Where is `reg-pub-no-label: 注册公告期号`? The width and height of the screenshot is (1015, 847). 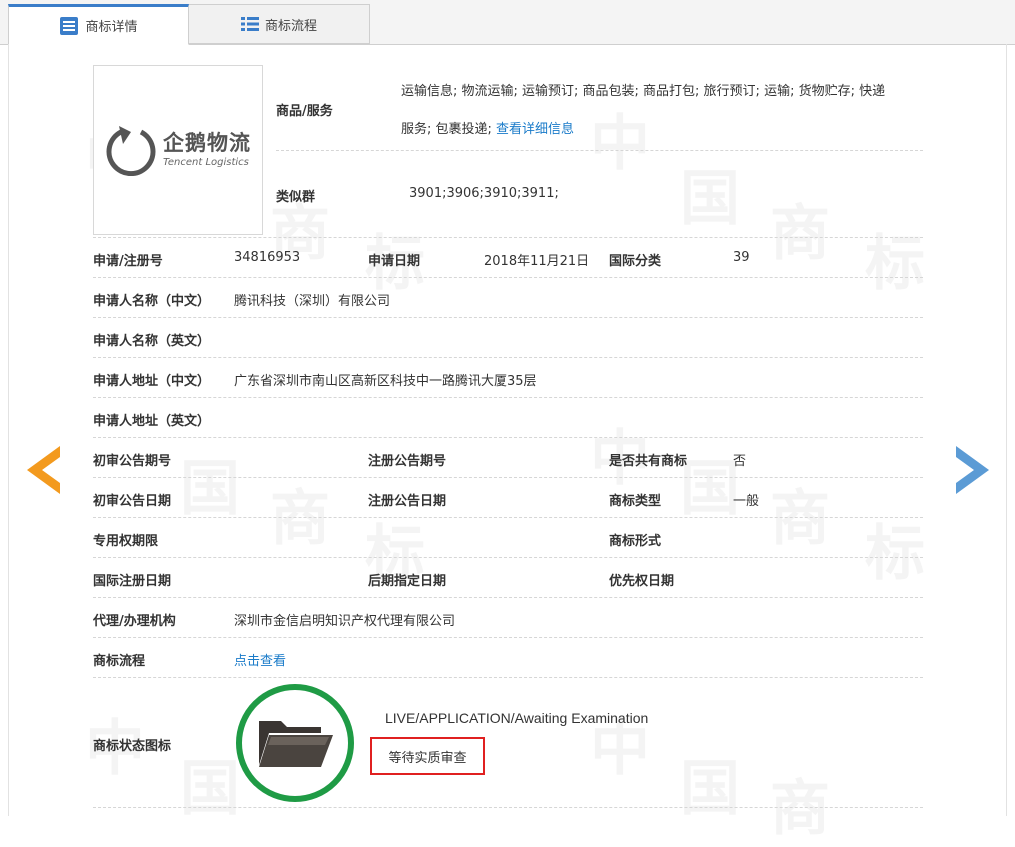 reg-pub-no-label: 注册公告期号 is located at coordinates (407, 461).